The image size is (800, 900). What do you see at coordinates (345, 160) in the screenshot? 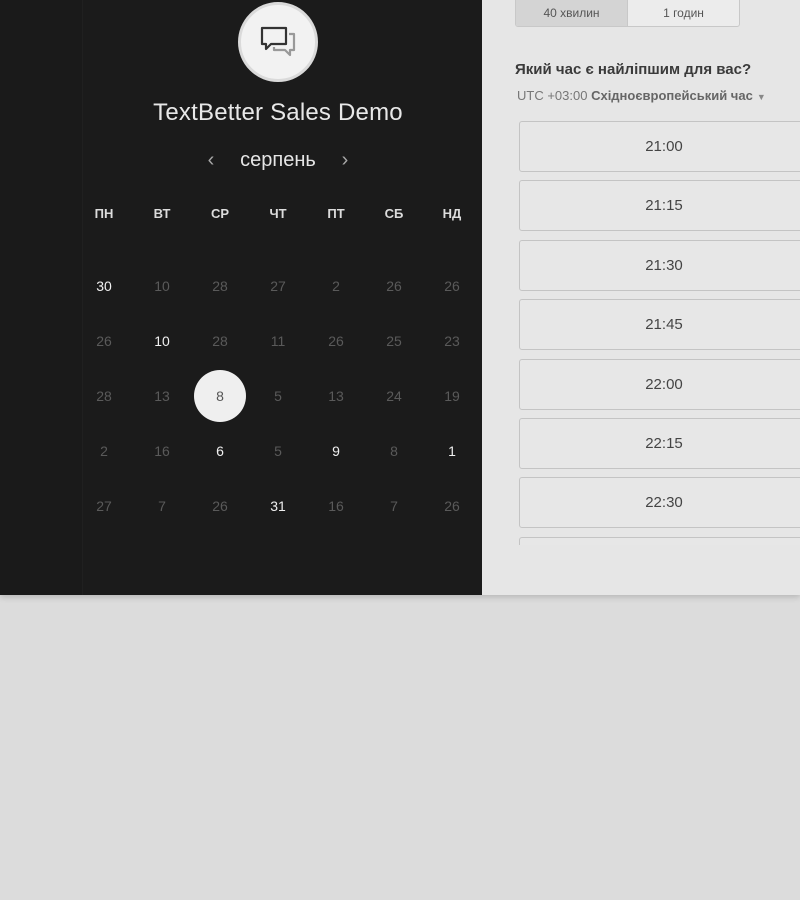
I see `next-month-chevron-icon: ›` at bounding box center [345, 160].